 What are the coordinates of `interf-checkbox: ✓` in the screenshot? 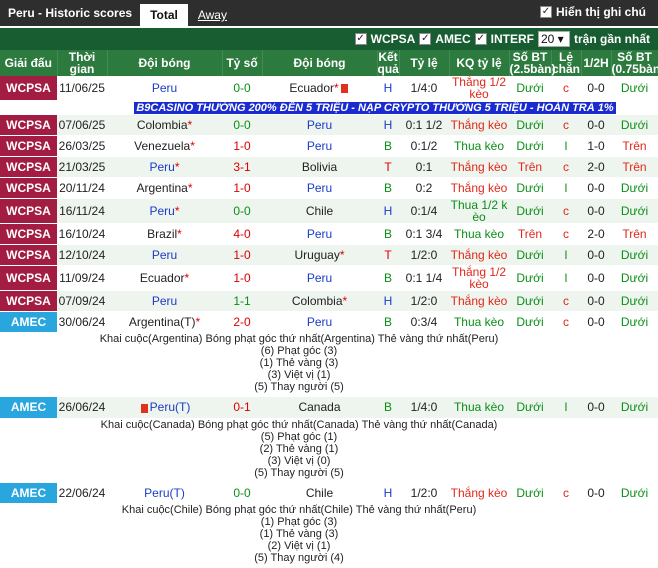 It's located at (480, 39).